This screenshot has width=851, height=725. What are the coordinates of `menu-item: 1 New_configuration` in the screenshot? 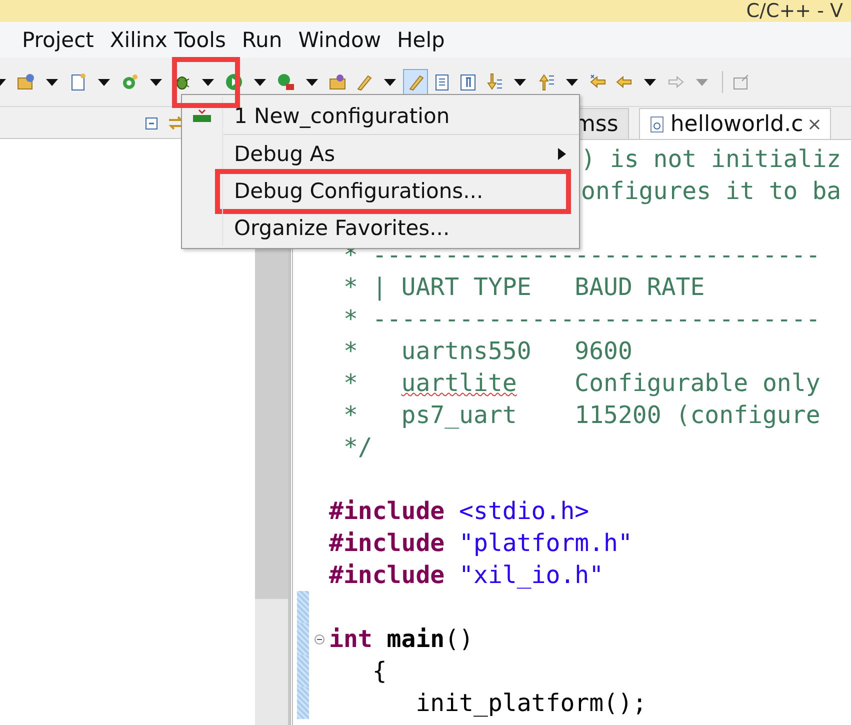 It's located at (380, 115).